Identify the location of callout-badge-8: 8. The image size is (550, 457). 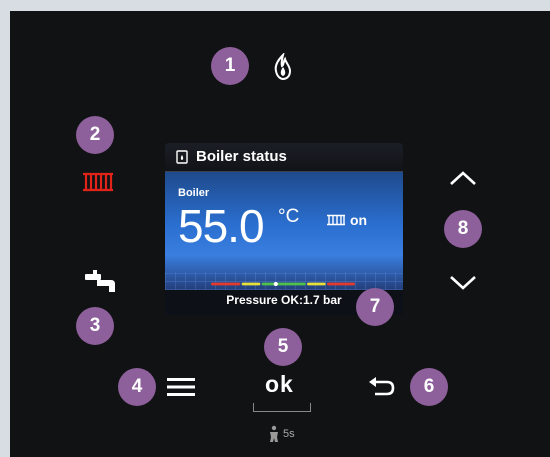
(463, 229).